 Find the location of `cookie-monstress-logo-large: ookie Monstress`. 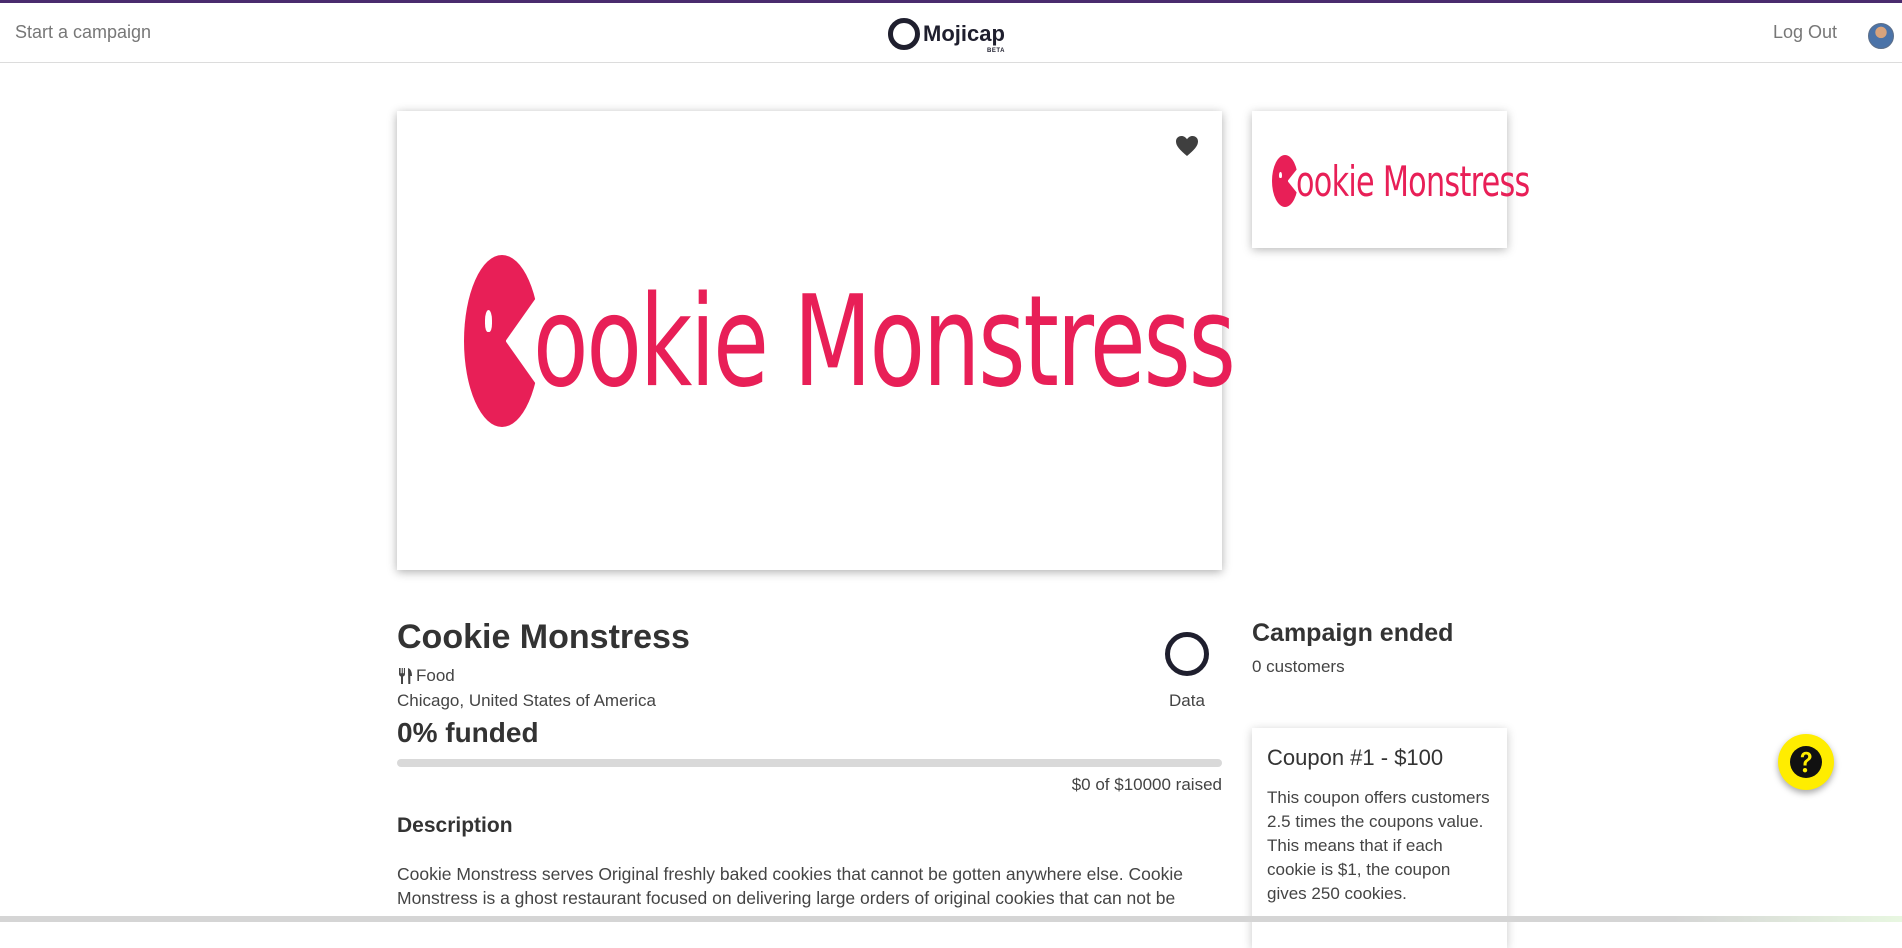

cookie-monstress-logo-large: ookie Monstress is located at coordinates (850, 341).